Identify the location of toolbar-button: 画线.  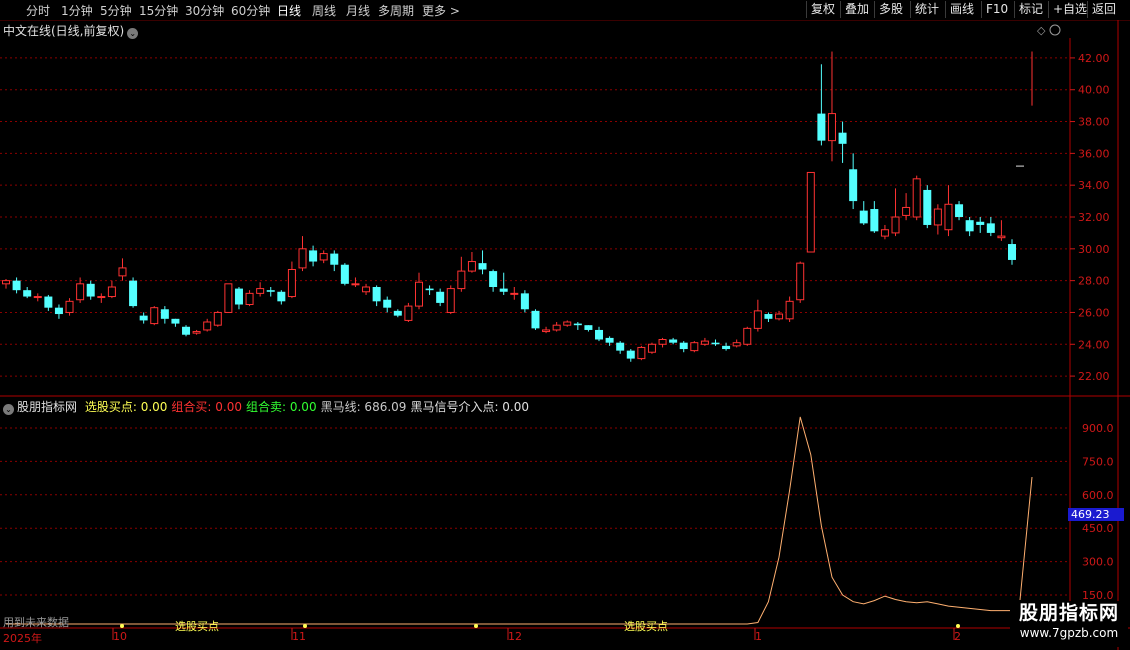
(961, 9).